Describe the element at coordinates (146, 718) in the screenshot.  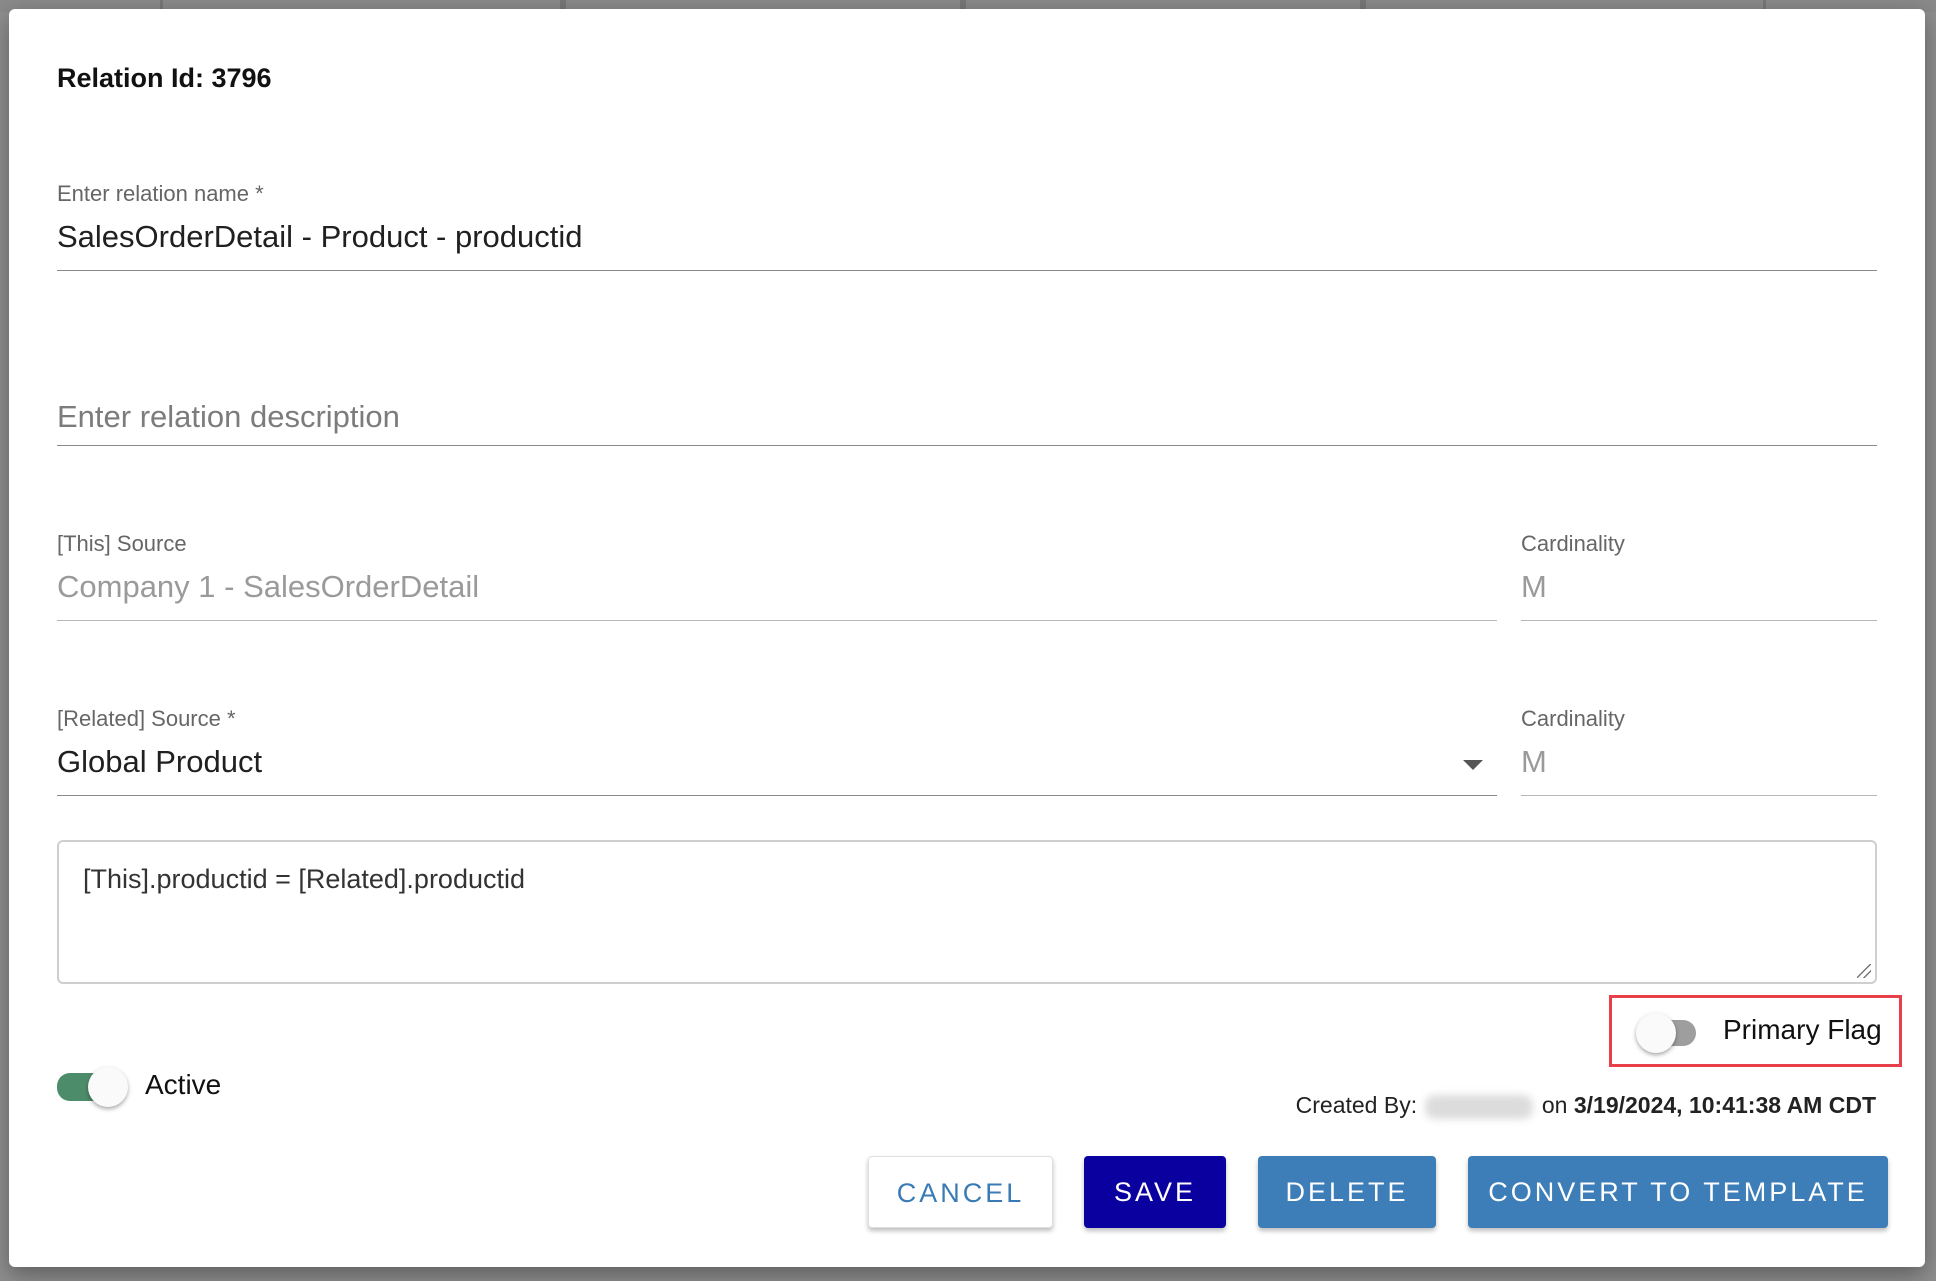
I see `related-source-label: [Related] Source *` at that location.